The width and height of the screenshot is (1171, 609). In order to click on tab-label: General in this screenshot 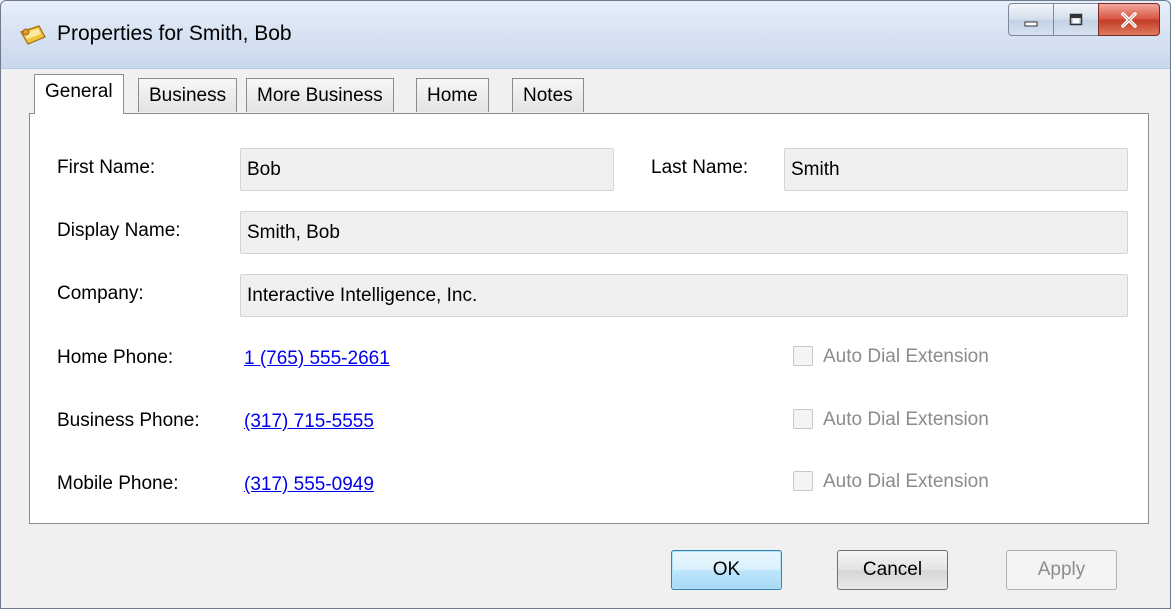, I will do `click(79, 91)`.